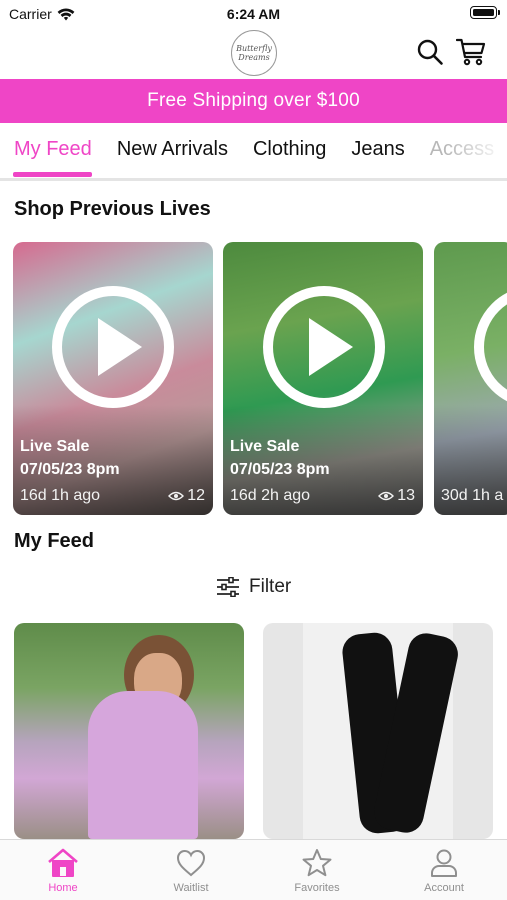 This screenshot has height=900, width=507. What do you see at coordinates (444, 863) in the screenshot?
I see `person-icon` at bounding box center [444, 863].